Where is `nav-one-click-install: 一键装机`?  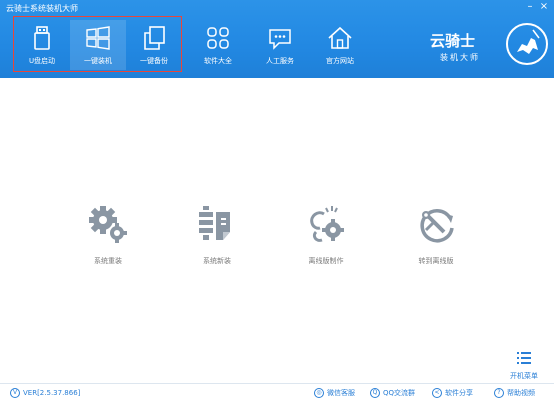
nav-one-click-install: 一键装机 is located at coordinates (98, 45).